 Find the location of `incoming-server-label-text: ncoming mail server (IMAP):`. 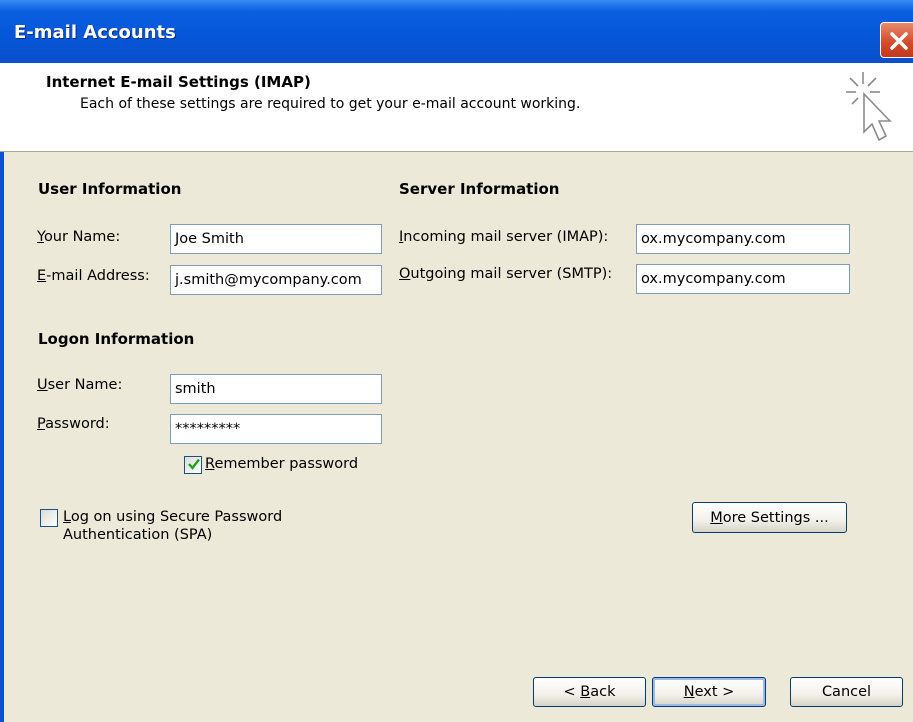

incoming-server-label-text: ncoming mail server (IMAP): is located at coordinates (506, 237).